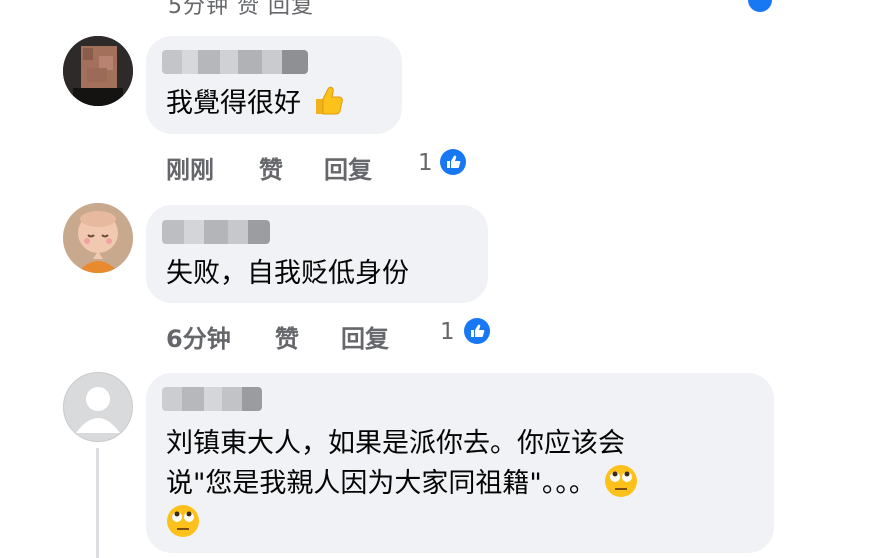  I want to click on comment-text-body: 说"您是我親人因为大家同祖籍"。。。, so click(381, 483).